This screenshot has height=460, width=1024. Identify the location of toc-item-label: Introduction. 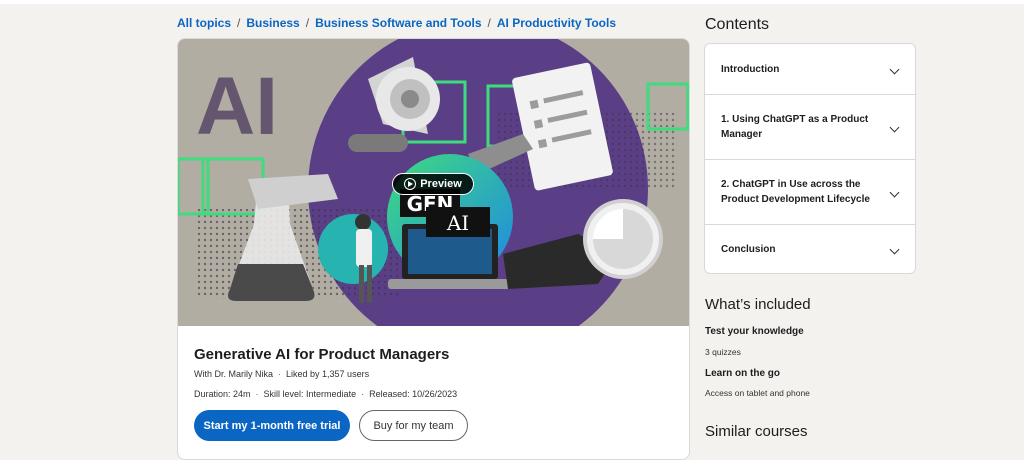
(750, 69).